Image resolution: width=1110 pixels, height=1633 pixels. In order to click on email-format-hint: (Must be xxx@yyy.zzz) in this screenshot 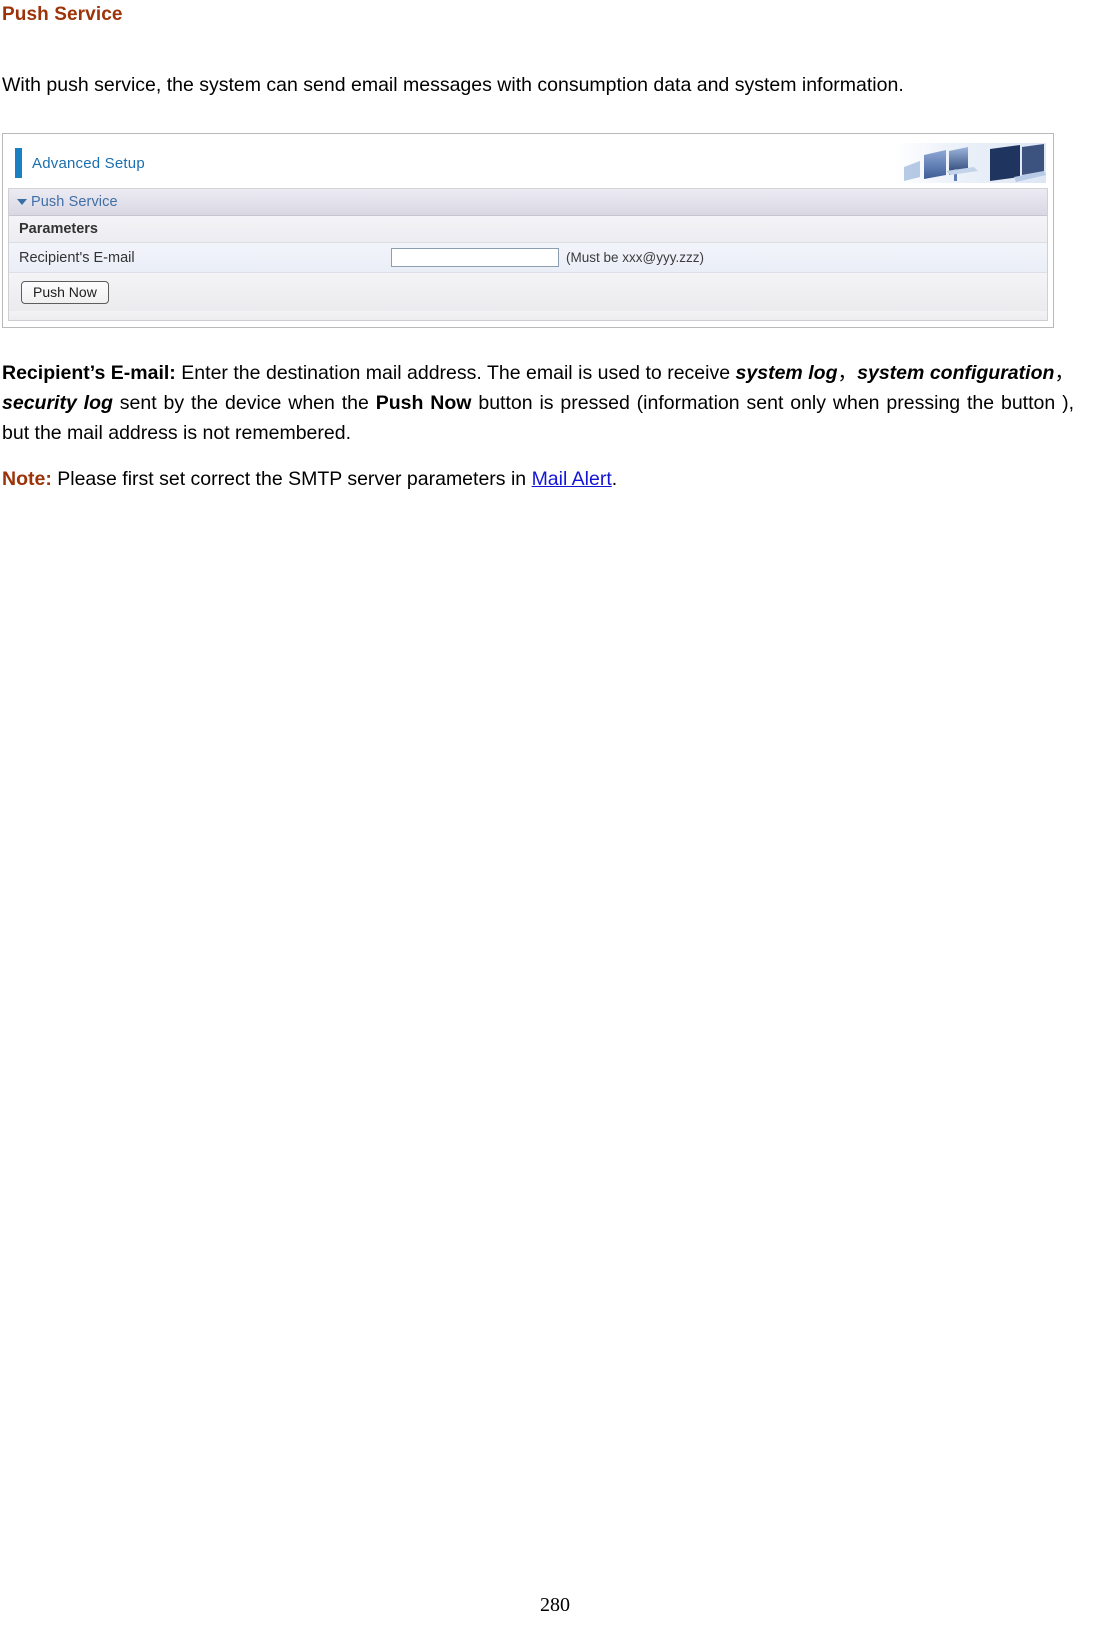, I will do `click(635, 257)`.